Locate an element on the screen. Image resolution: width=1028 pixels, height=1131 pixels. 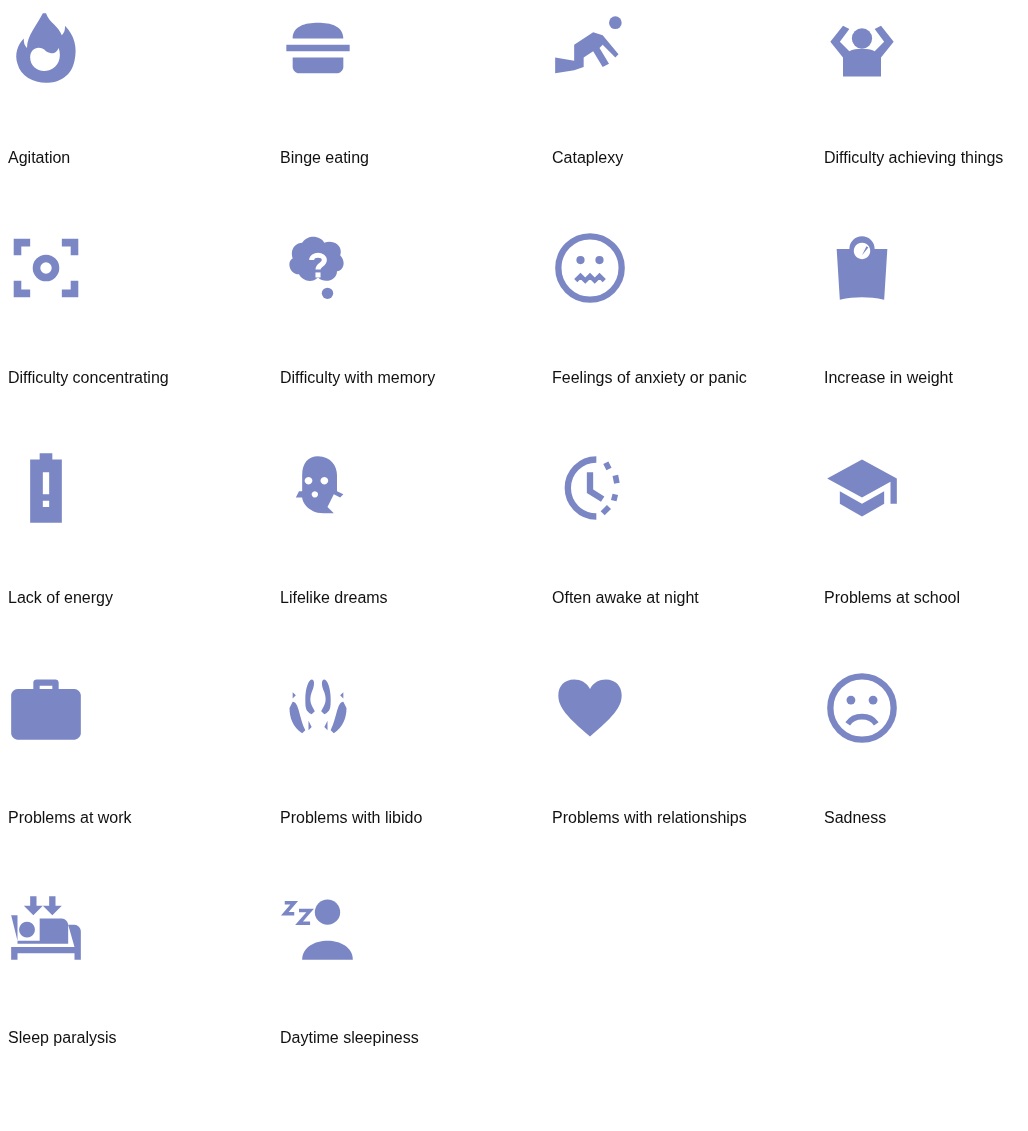
worried-face-icon is located at coordinates (590, 268).